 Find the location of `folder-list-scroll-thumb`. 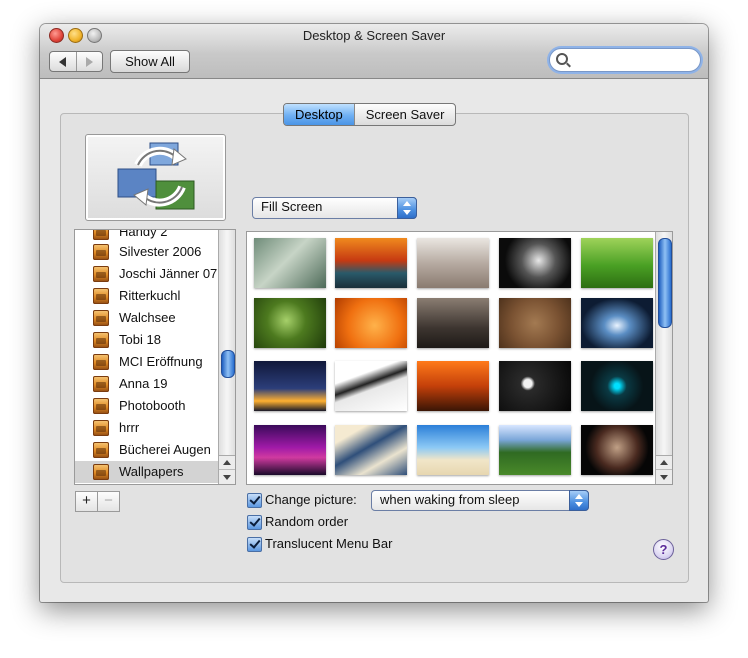

folder-list-scroll-thumb is located at coordinates (228, 364).